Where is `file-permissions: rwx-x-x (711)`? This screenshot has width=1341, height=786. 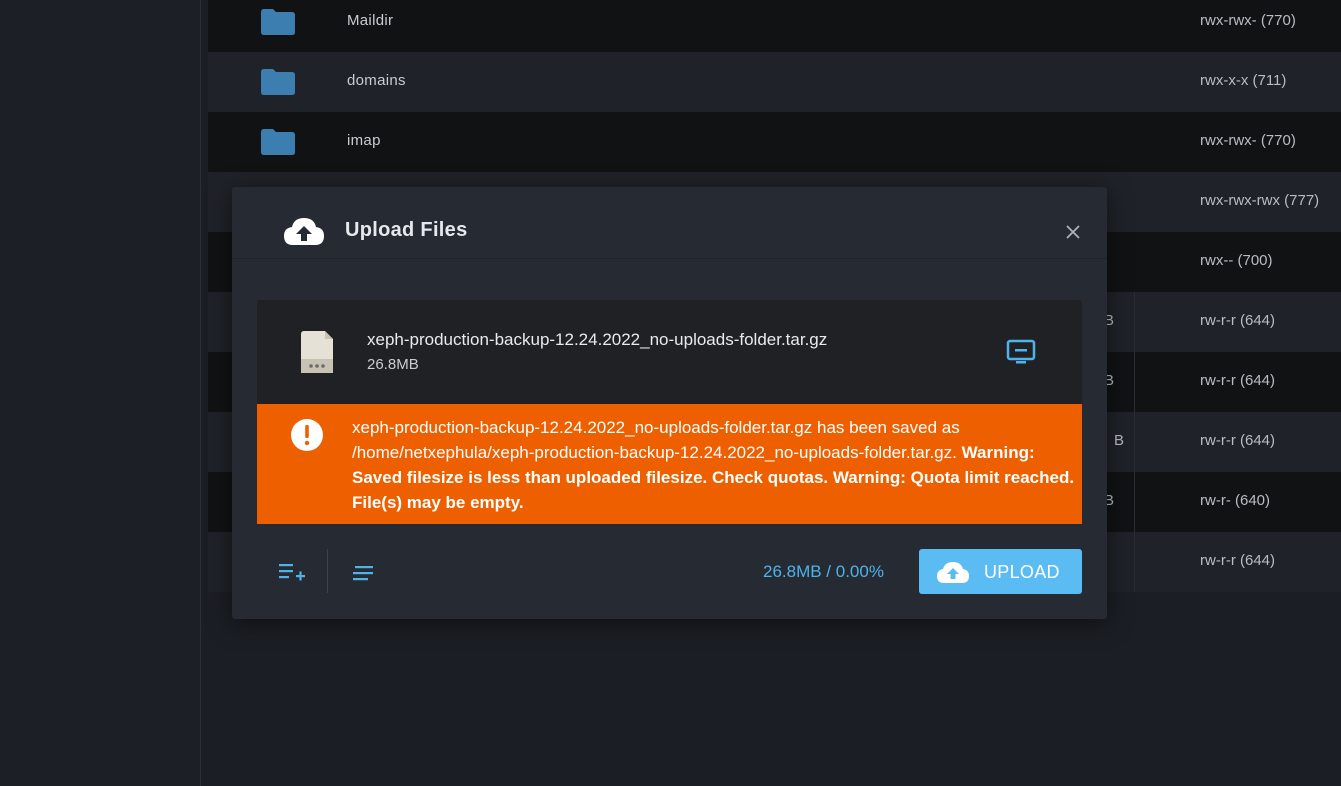
file-permissions: rwx-x-x (711) is located at coordinates (1243, 80).